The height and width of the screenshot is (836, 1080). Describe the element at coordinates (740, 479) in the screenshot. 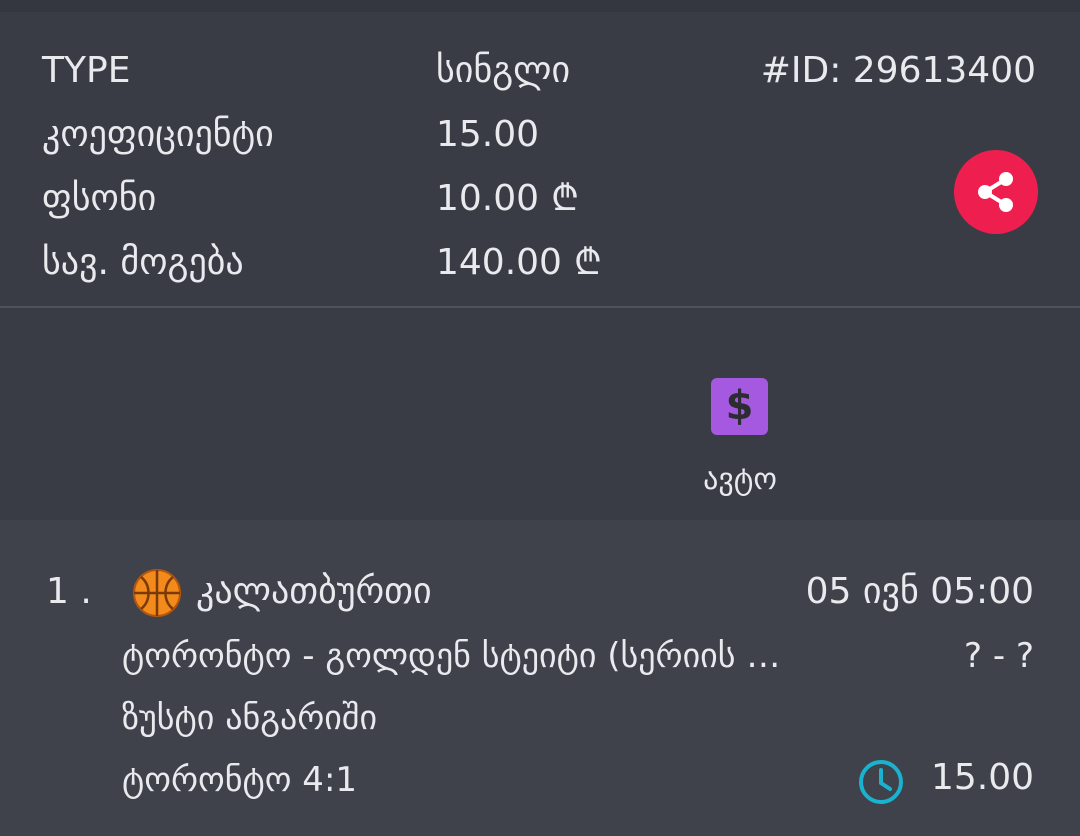

I see `auto-label: ავტო` at that location.